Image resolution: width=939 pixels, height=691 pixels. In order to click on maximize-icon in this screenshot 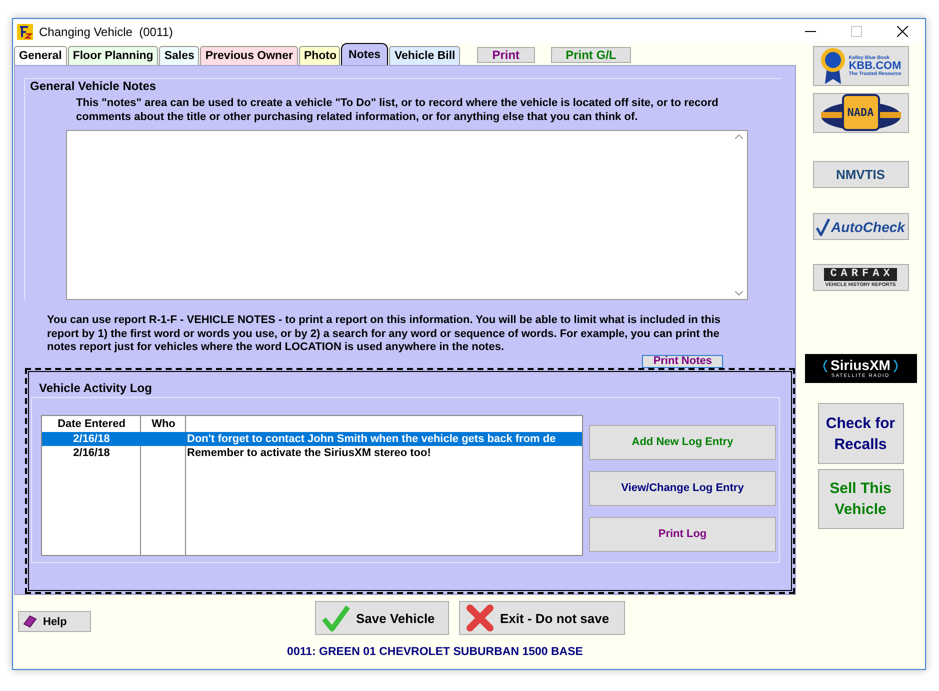, I will do `click(856, 31)`.